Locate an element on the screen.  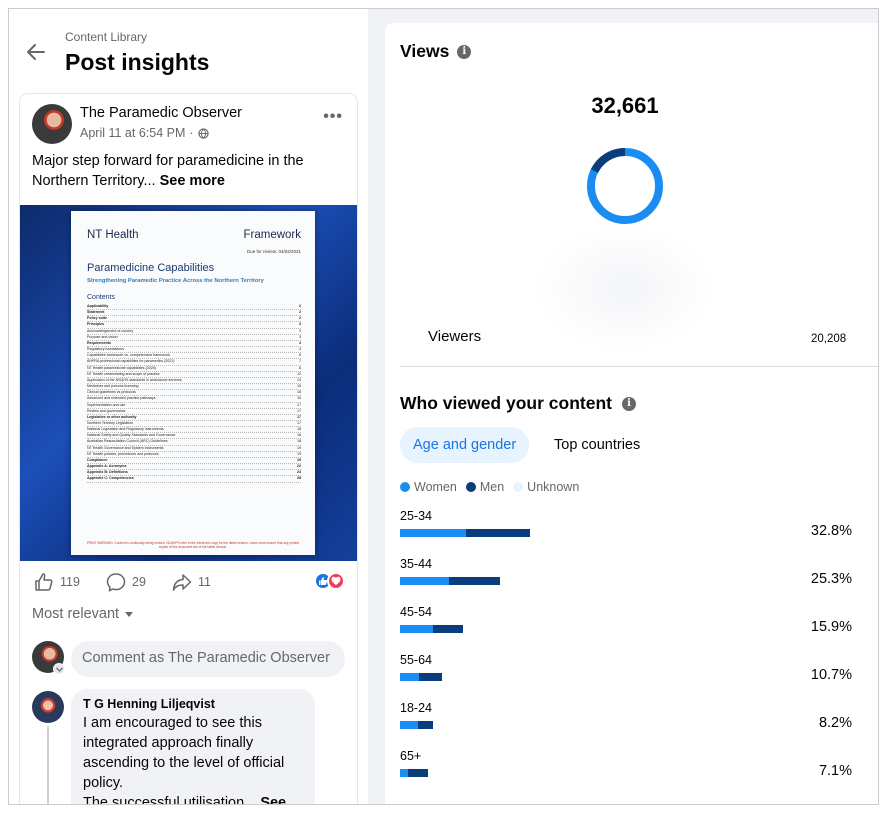
legend-label: Men is located at coordinates (492, 487).